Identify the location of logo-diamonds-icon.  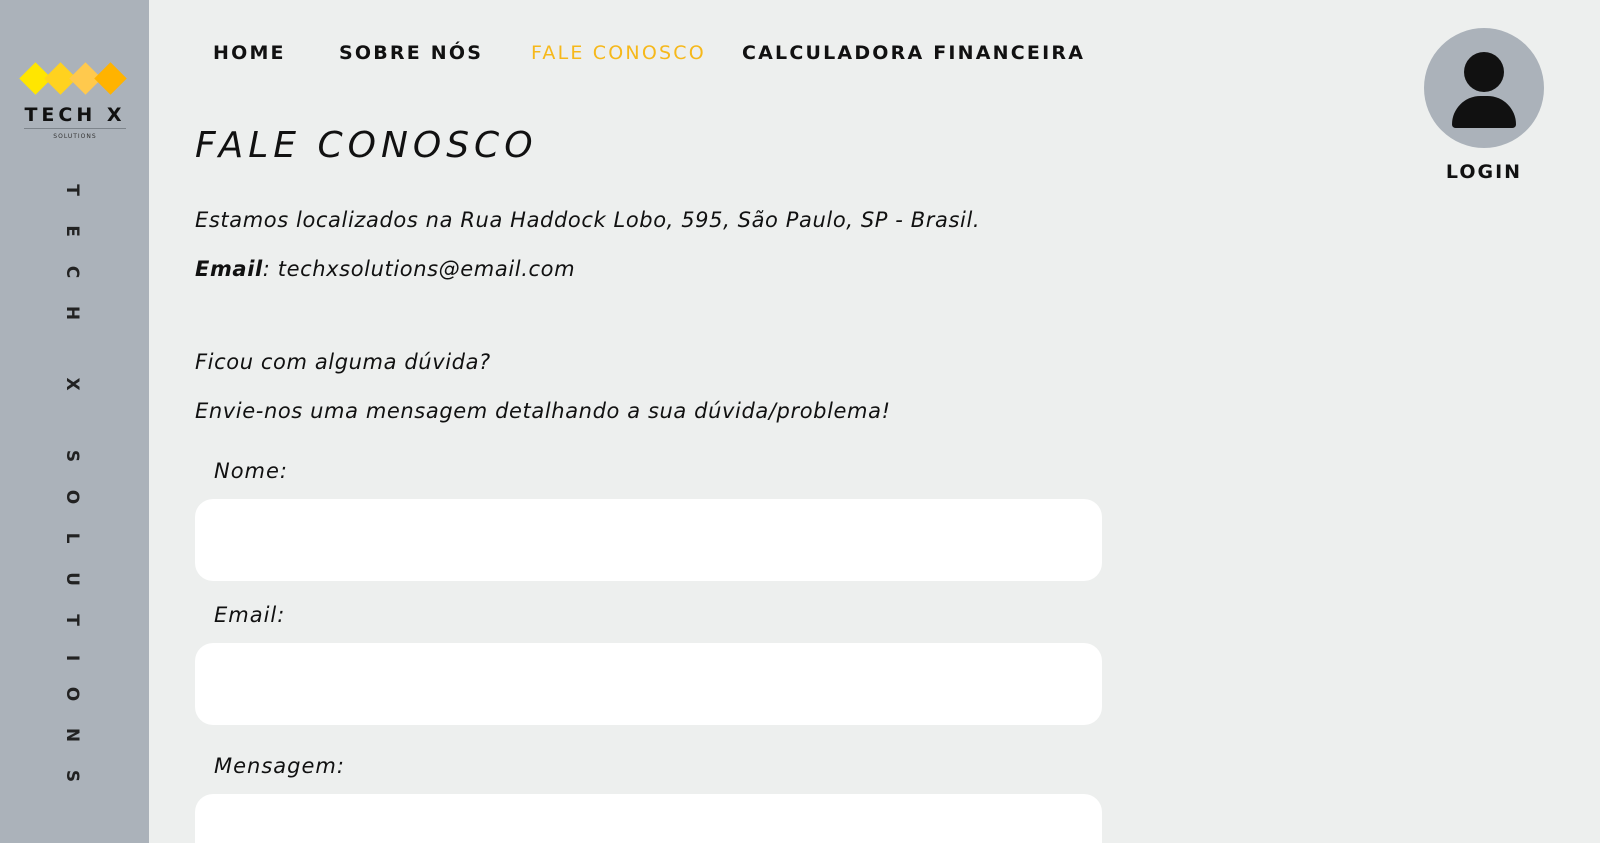
(74, 80).